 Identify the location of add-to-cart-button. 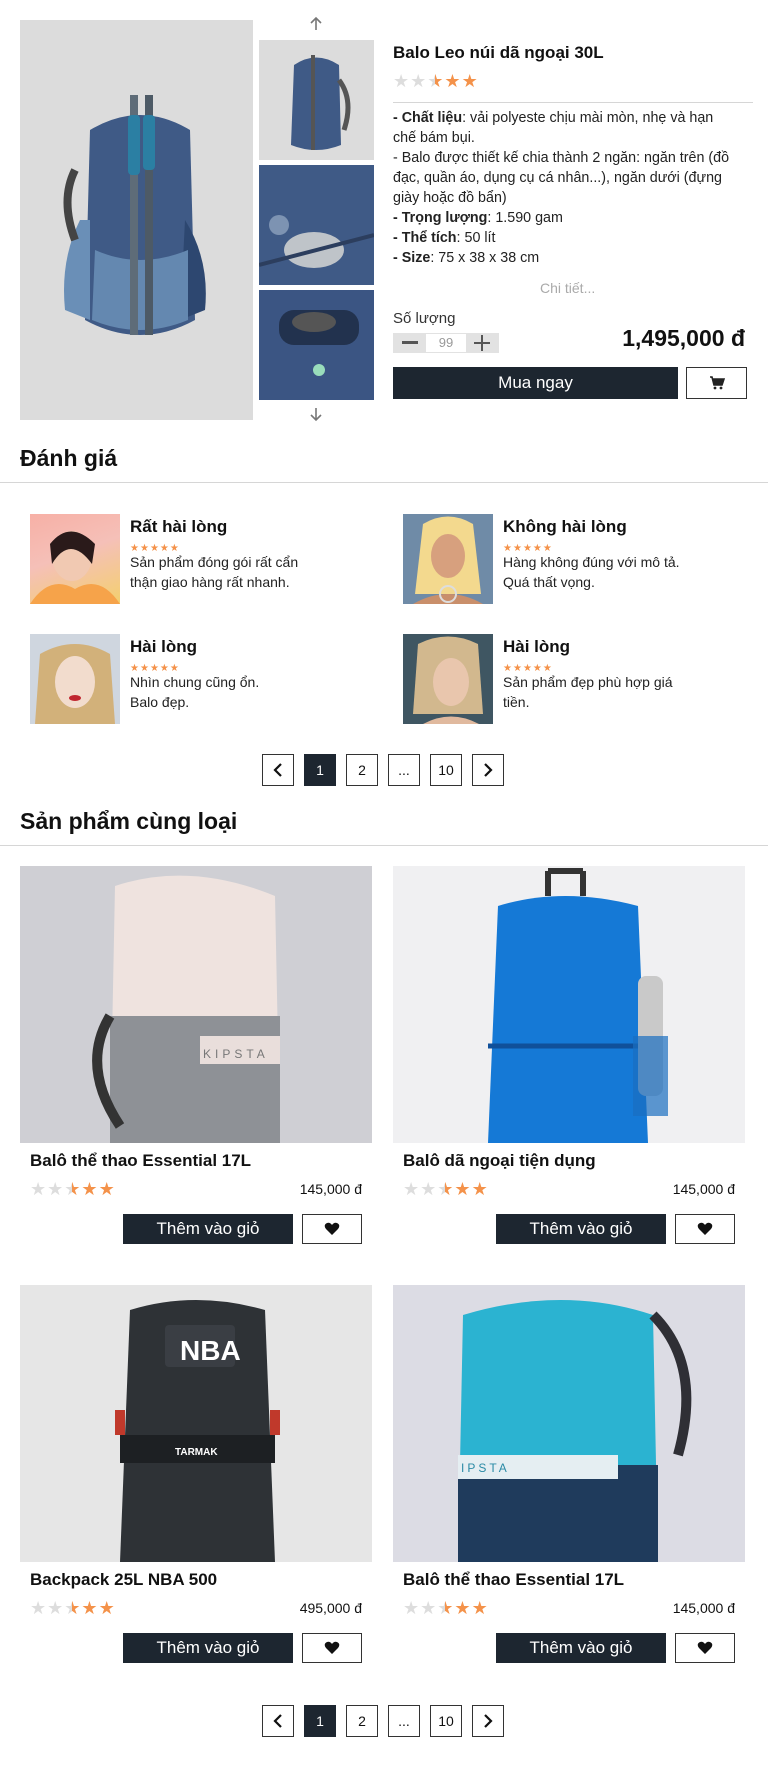
(716, 383).